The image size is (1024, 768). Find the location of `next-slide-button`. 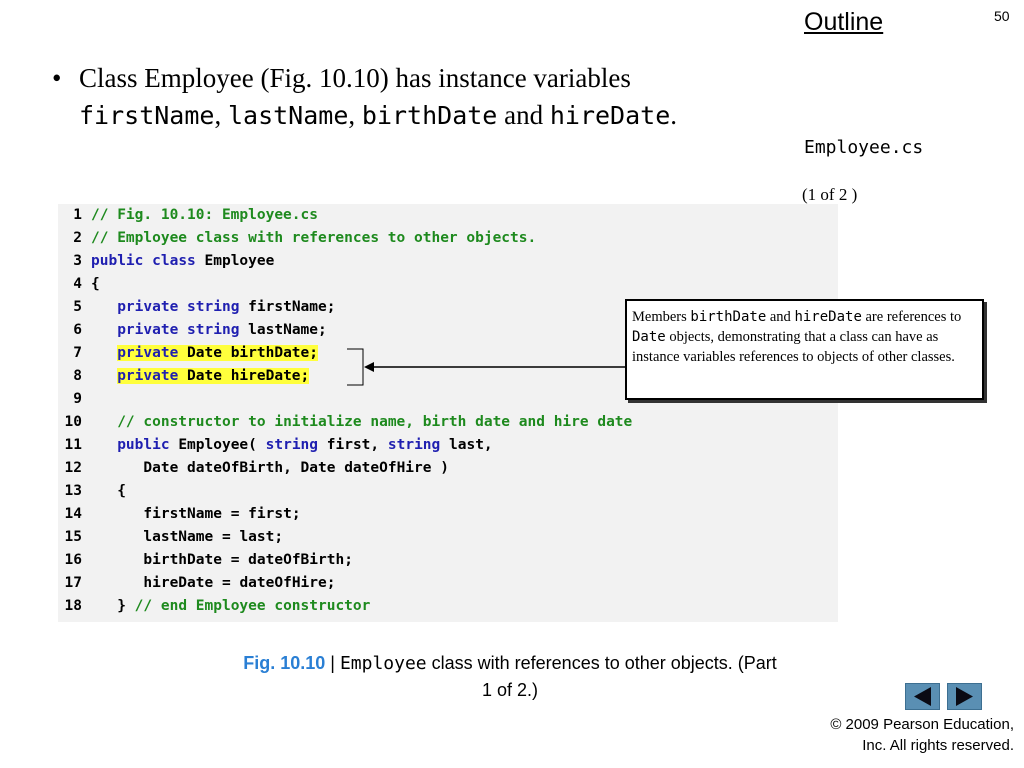

next-slide-button is located at coordinates (964, 696).